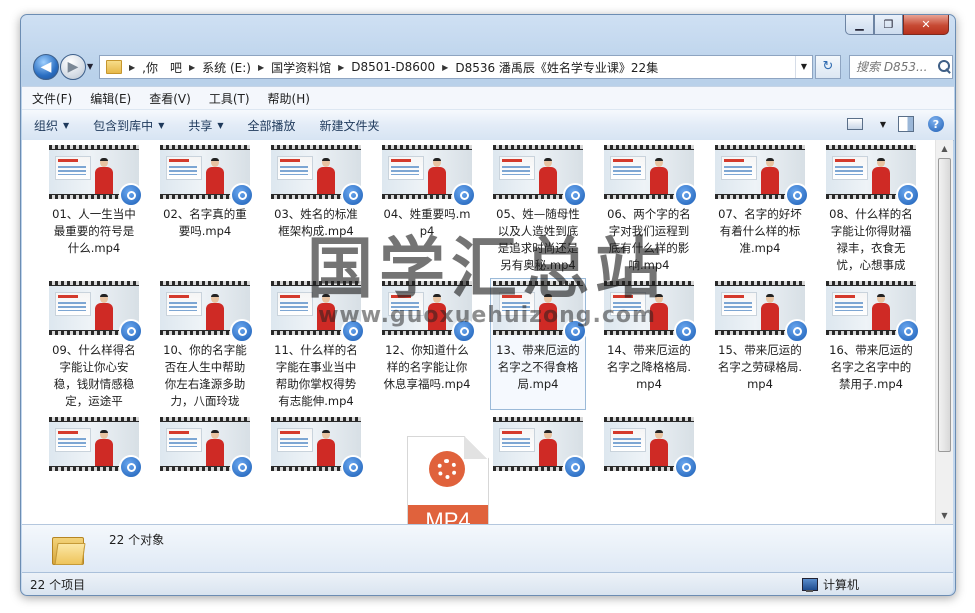 This screenshot has height=613, width=975. I want to click on file-item: 07、名字的好坏有着什么样的标准.mp4, so click(760, 208).